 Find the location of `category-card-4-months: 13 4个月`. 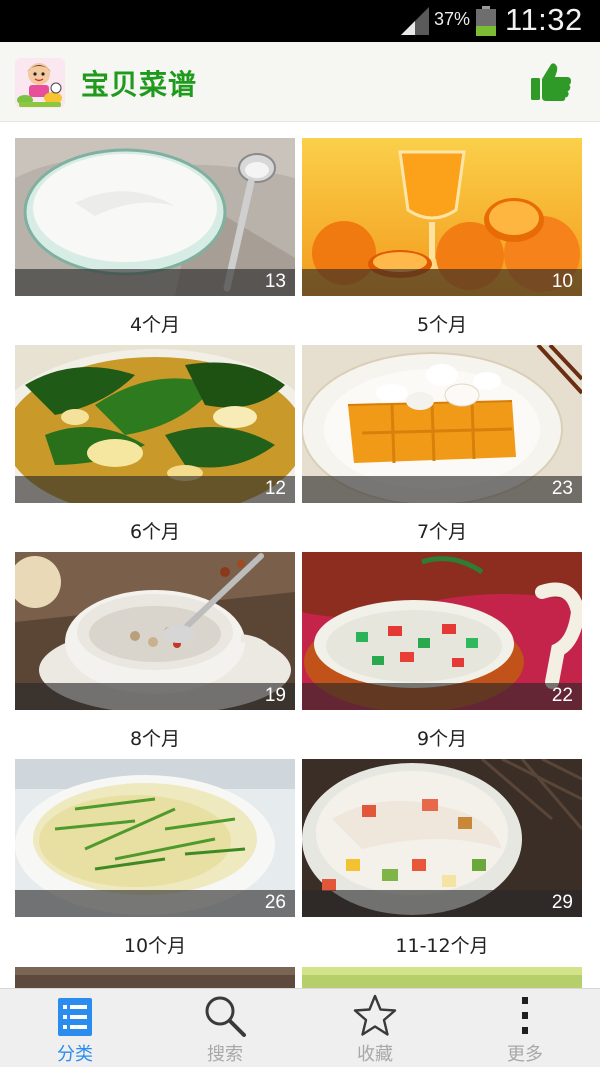

category-card-4-months: 13 4个月 is located at coordinates (155, 237).